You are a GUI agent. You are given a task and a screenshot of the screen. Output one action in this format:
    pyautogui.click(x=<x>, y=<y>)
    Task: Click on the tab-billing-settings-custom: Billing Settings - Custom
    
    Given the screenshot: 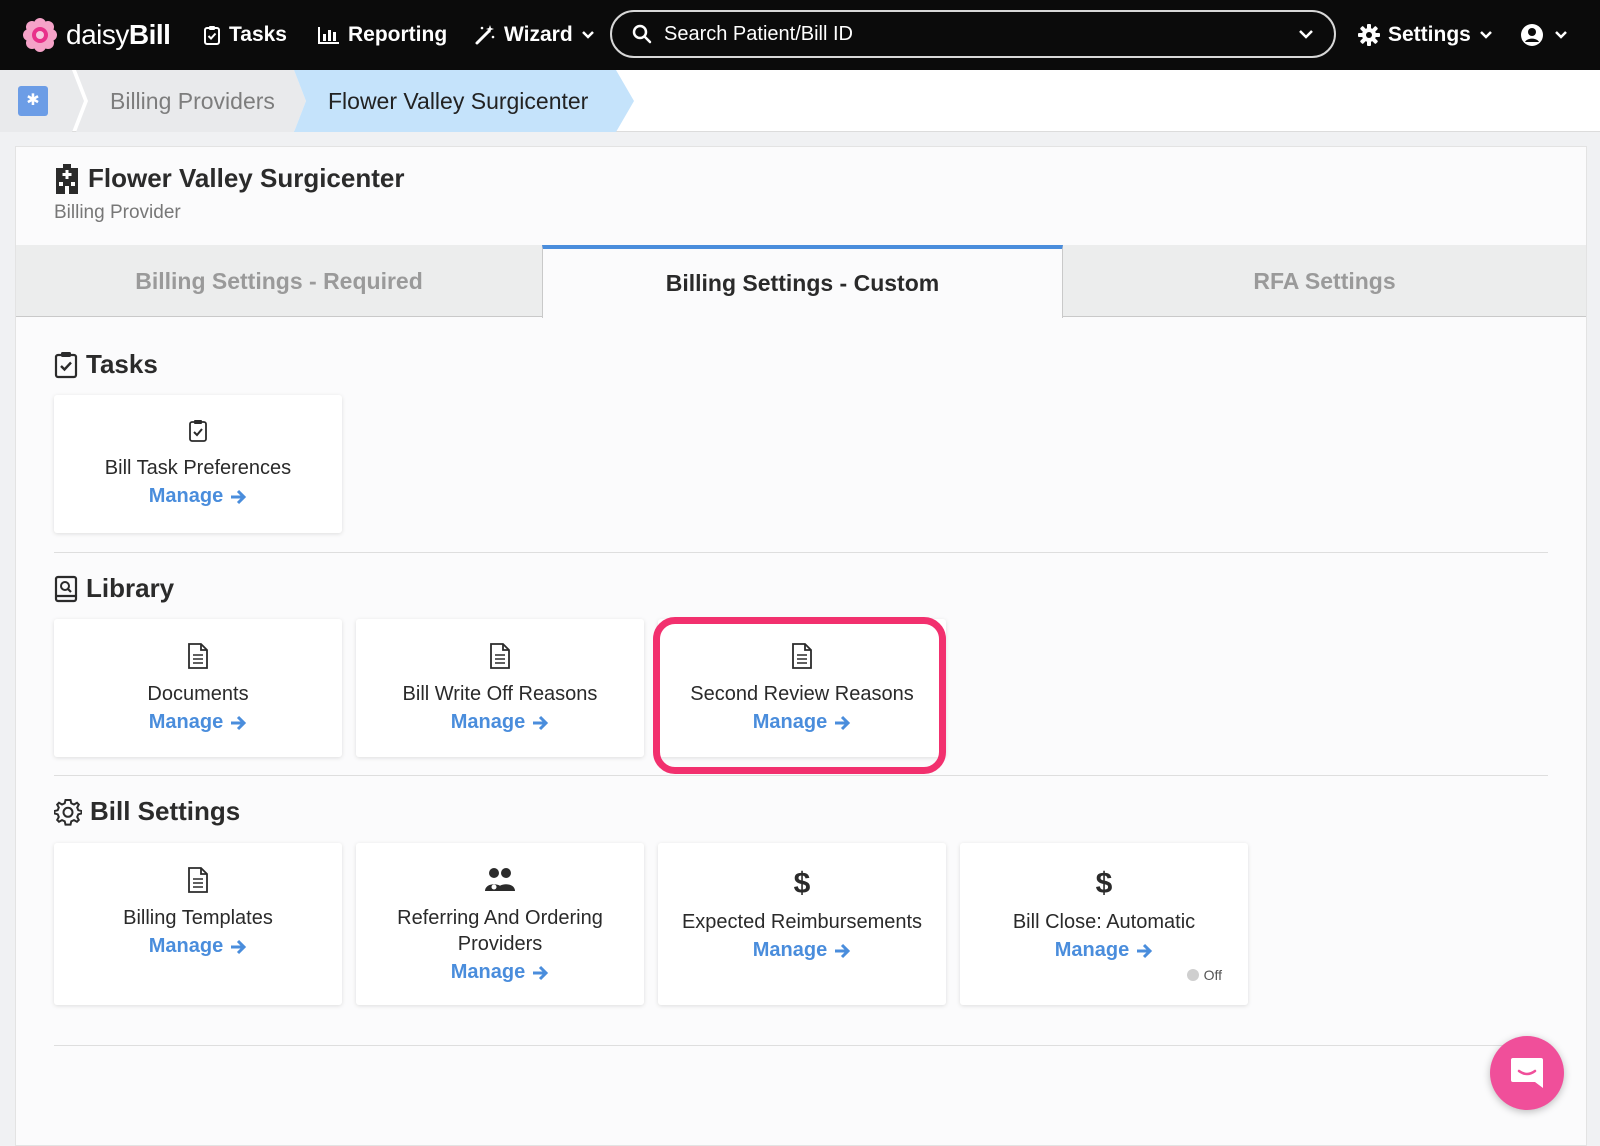 What is the action you would take?
    pyautogui.click(x=802, y=281)
    